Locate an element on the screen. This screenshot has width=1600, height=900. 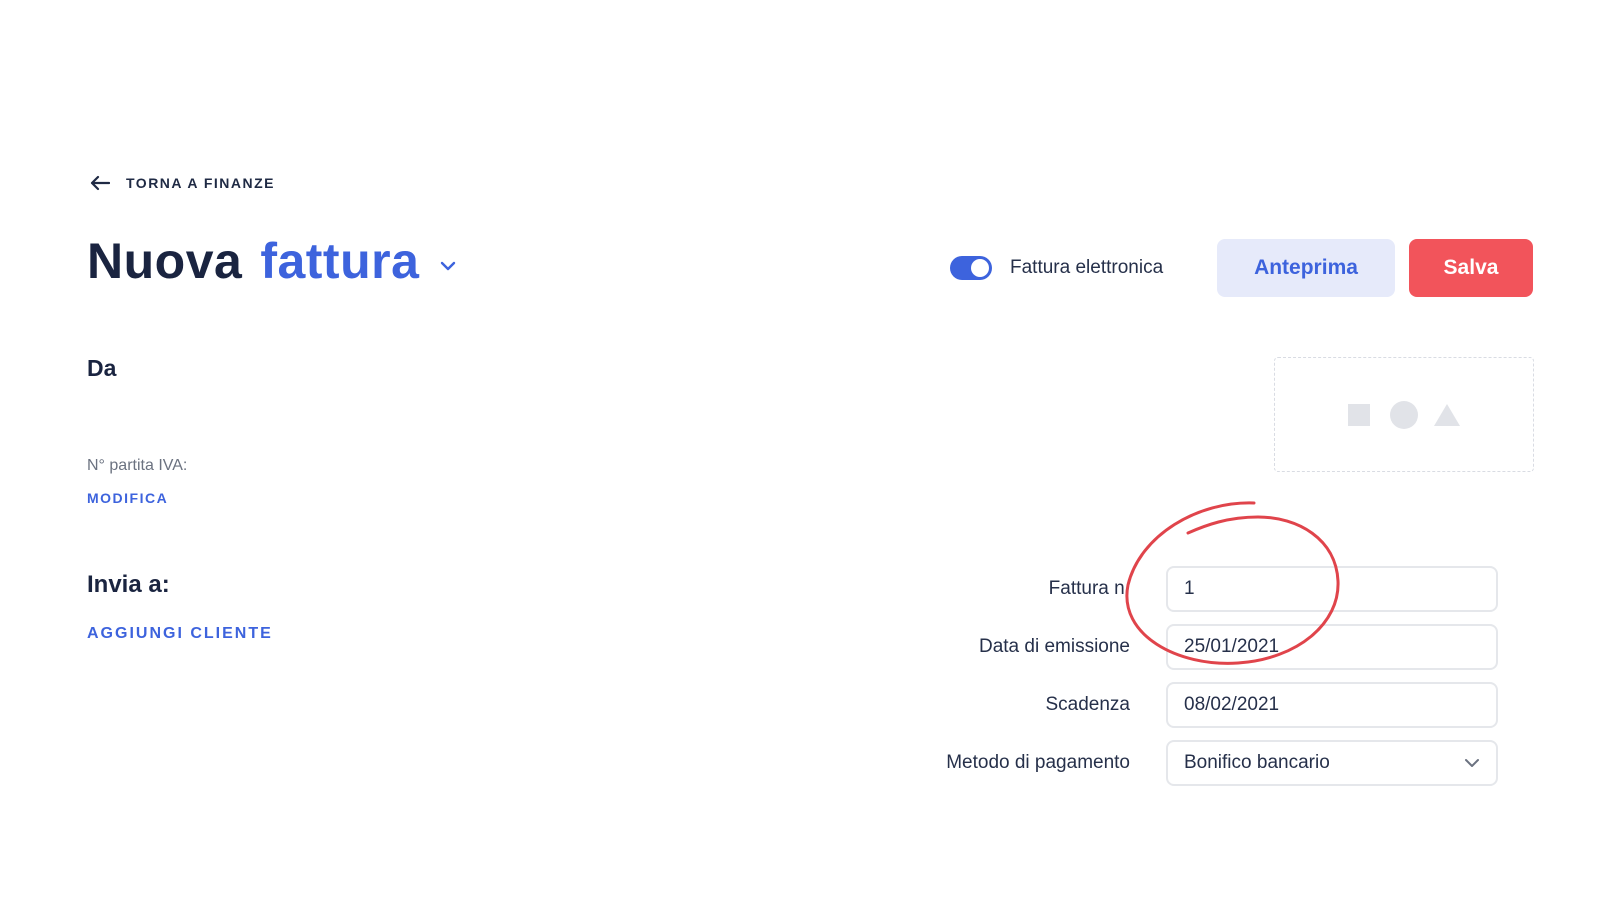
issue-date-label: Data di emissione is located at coordinates (1054, 646).